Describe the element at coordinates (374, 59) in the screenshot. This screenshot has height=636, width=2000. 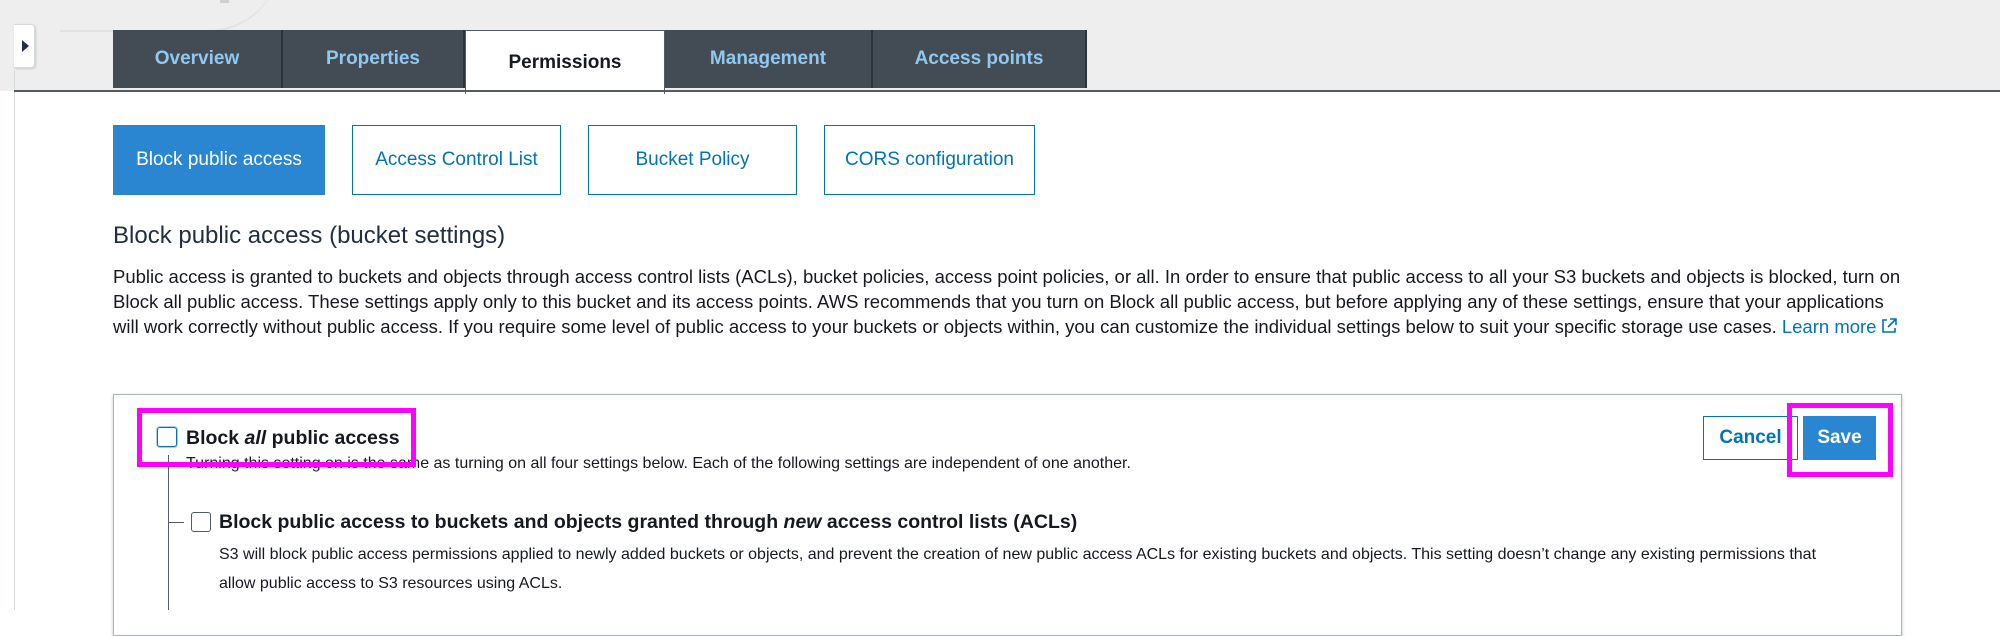
I see `tab-properties: Properties` at that location.